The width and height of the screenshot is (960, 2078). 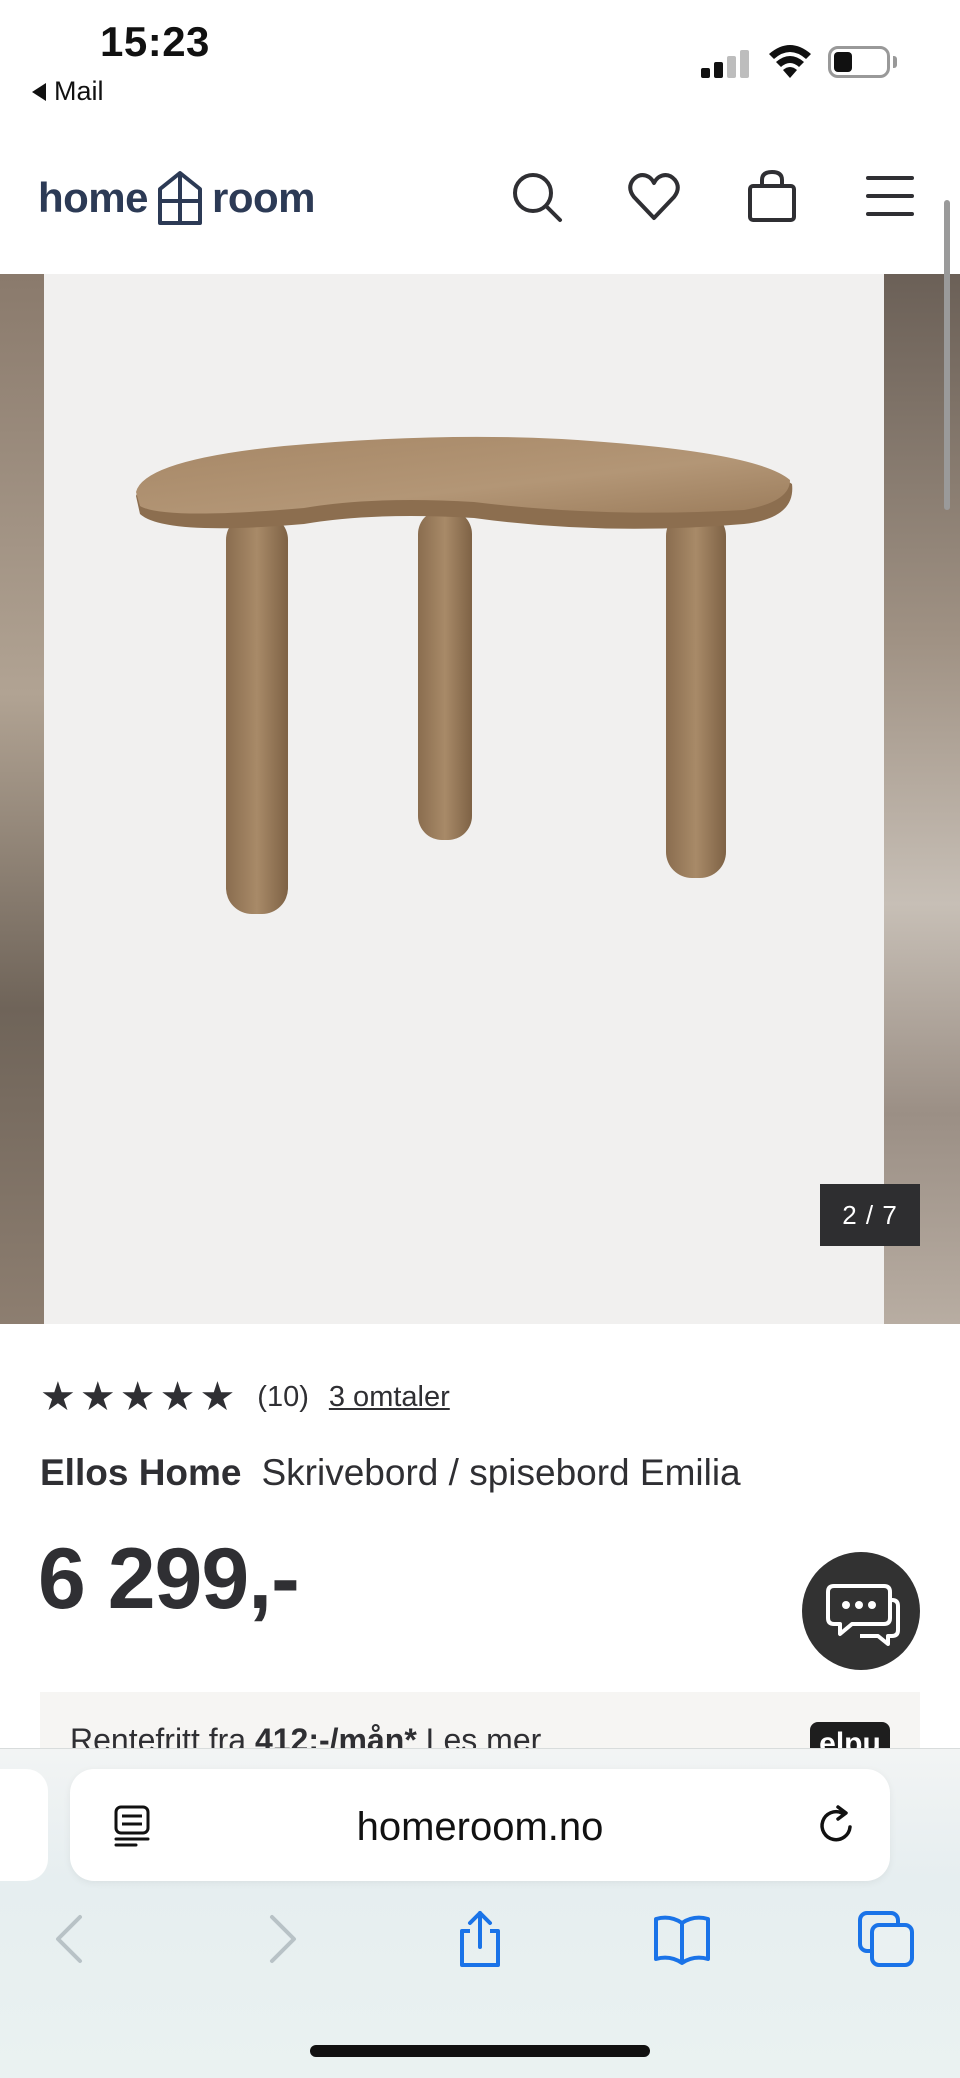 I want to click on tabs-icon, so click(x=886, y=1939).